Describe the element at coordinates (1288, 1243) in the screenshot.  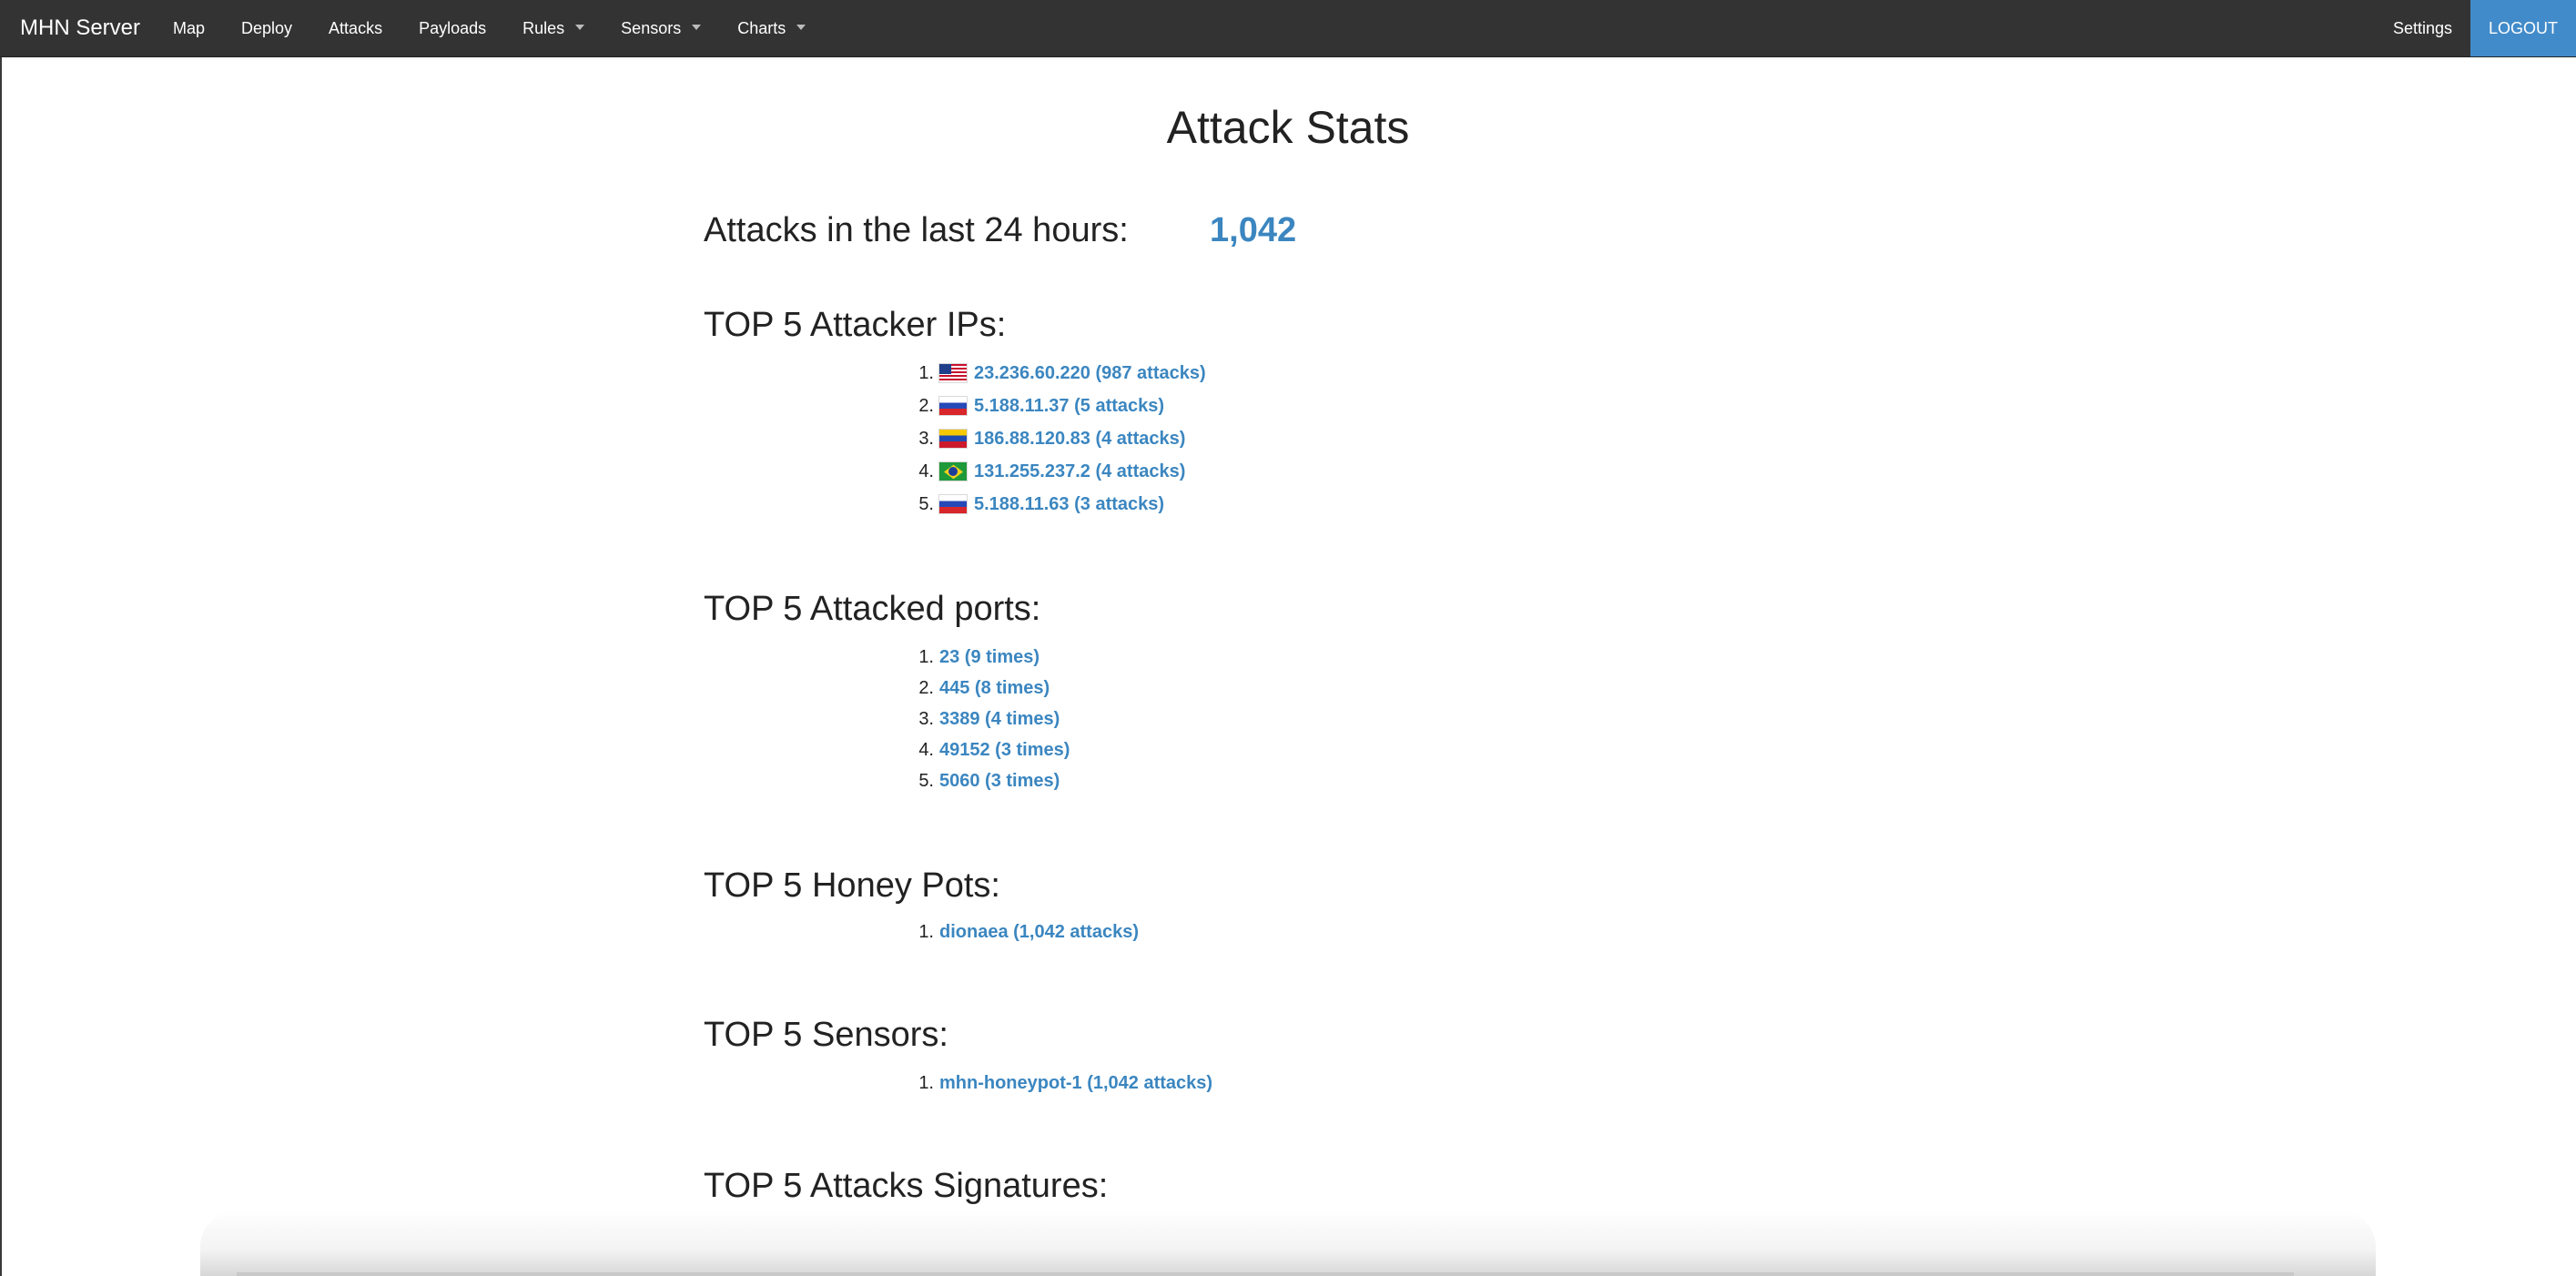
I see `window-shadow` at that location.